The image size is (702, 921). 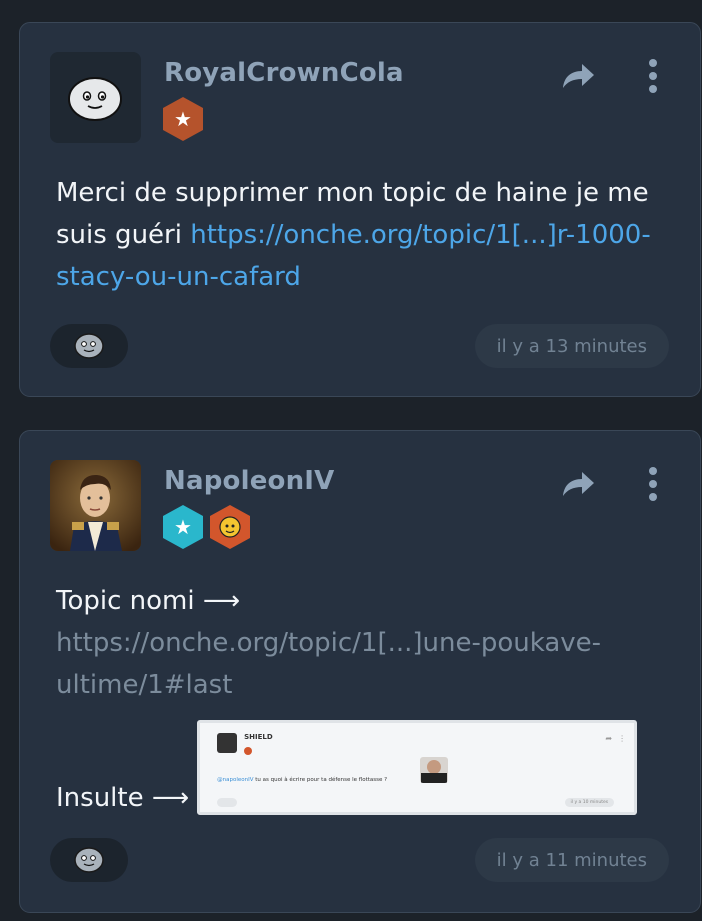 What do you see at coordinates (589, 802) in the screenshot?
I see `embed-timestamp: il y a 10 minutes` at bounding box center [589, 802].